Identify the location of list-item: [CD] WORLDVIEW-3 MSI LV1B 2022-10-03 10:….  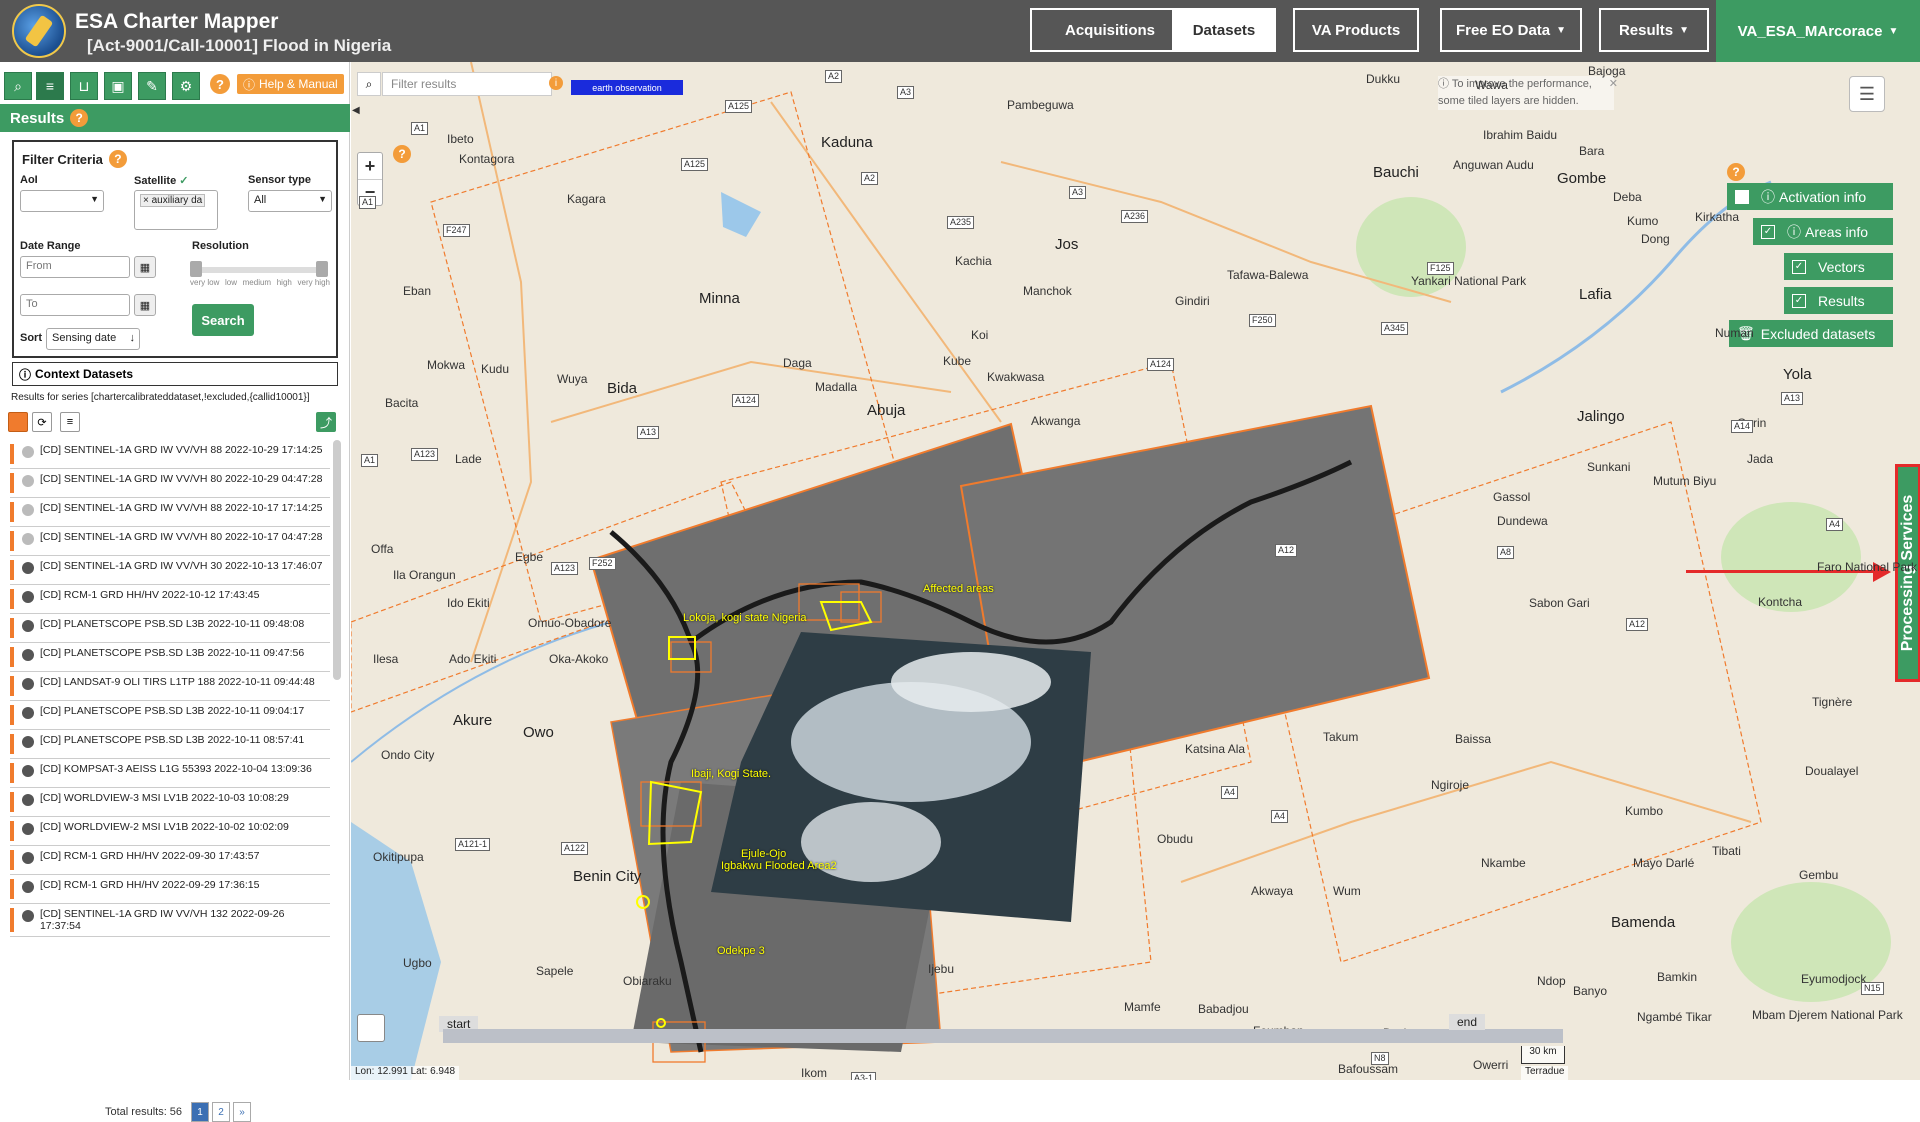
(170, 802).